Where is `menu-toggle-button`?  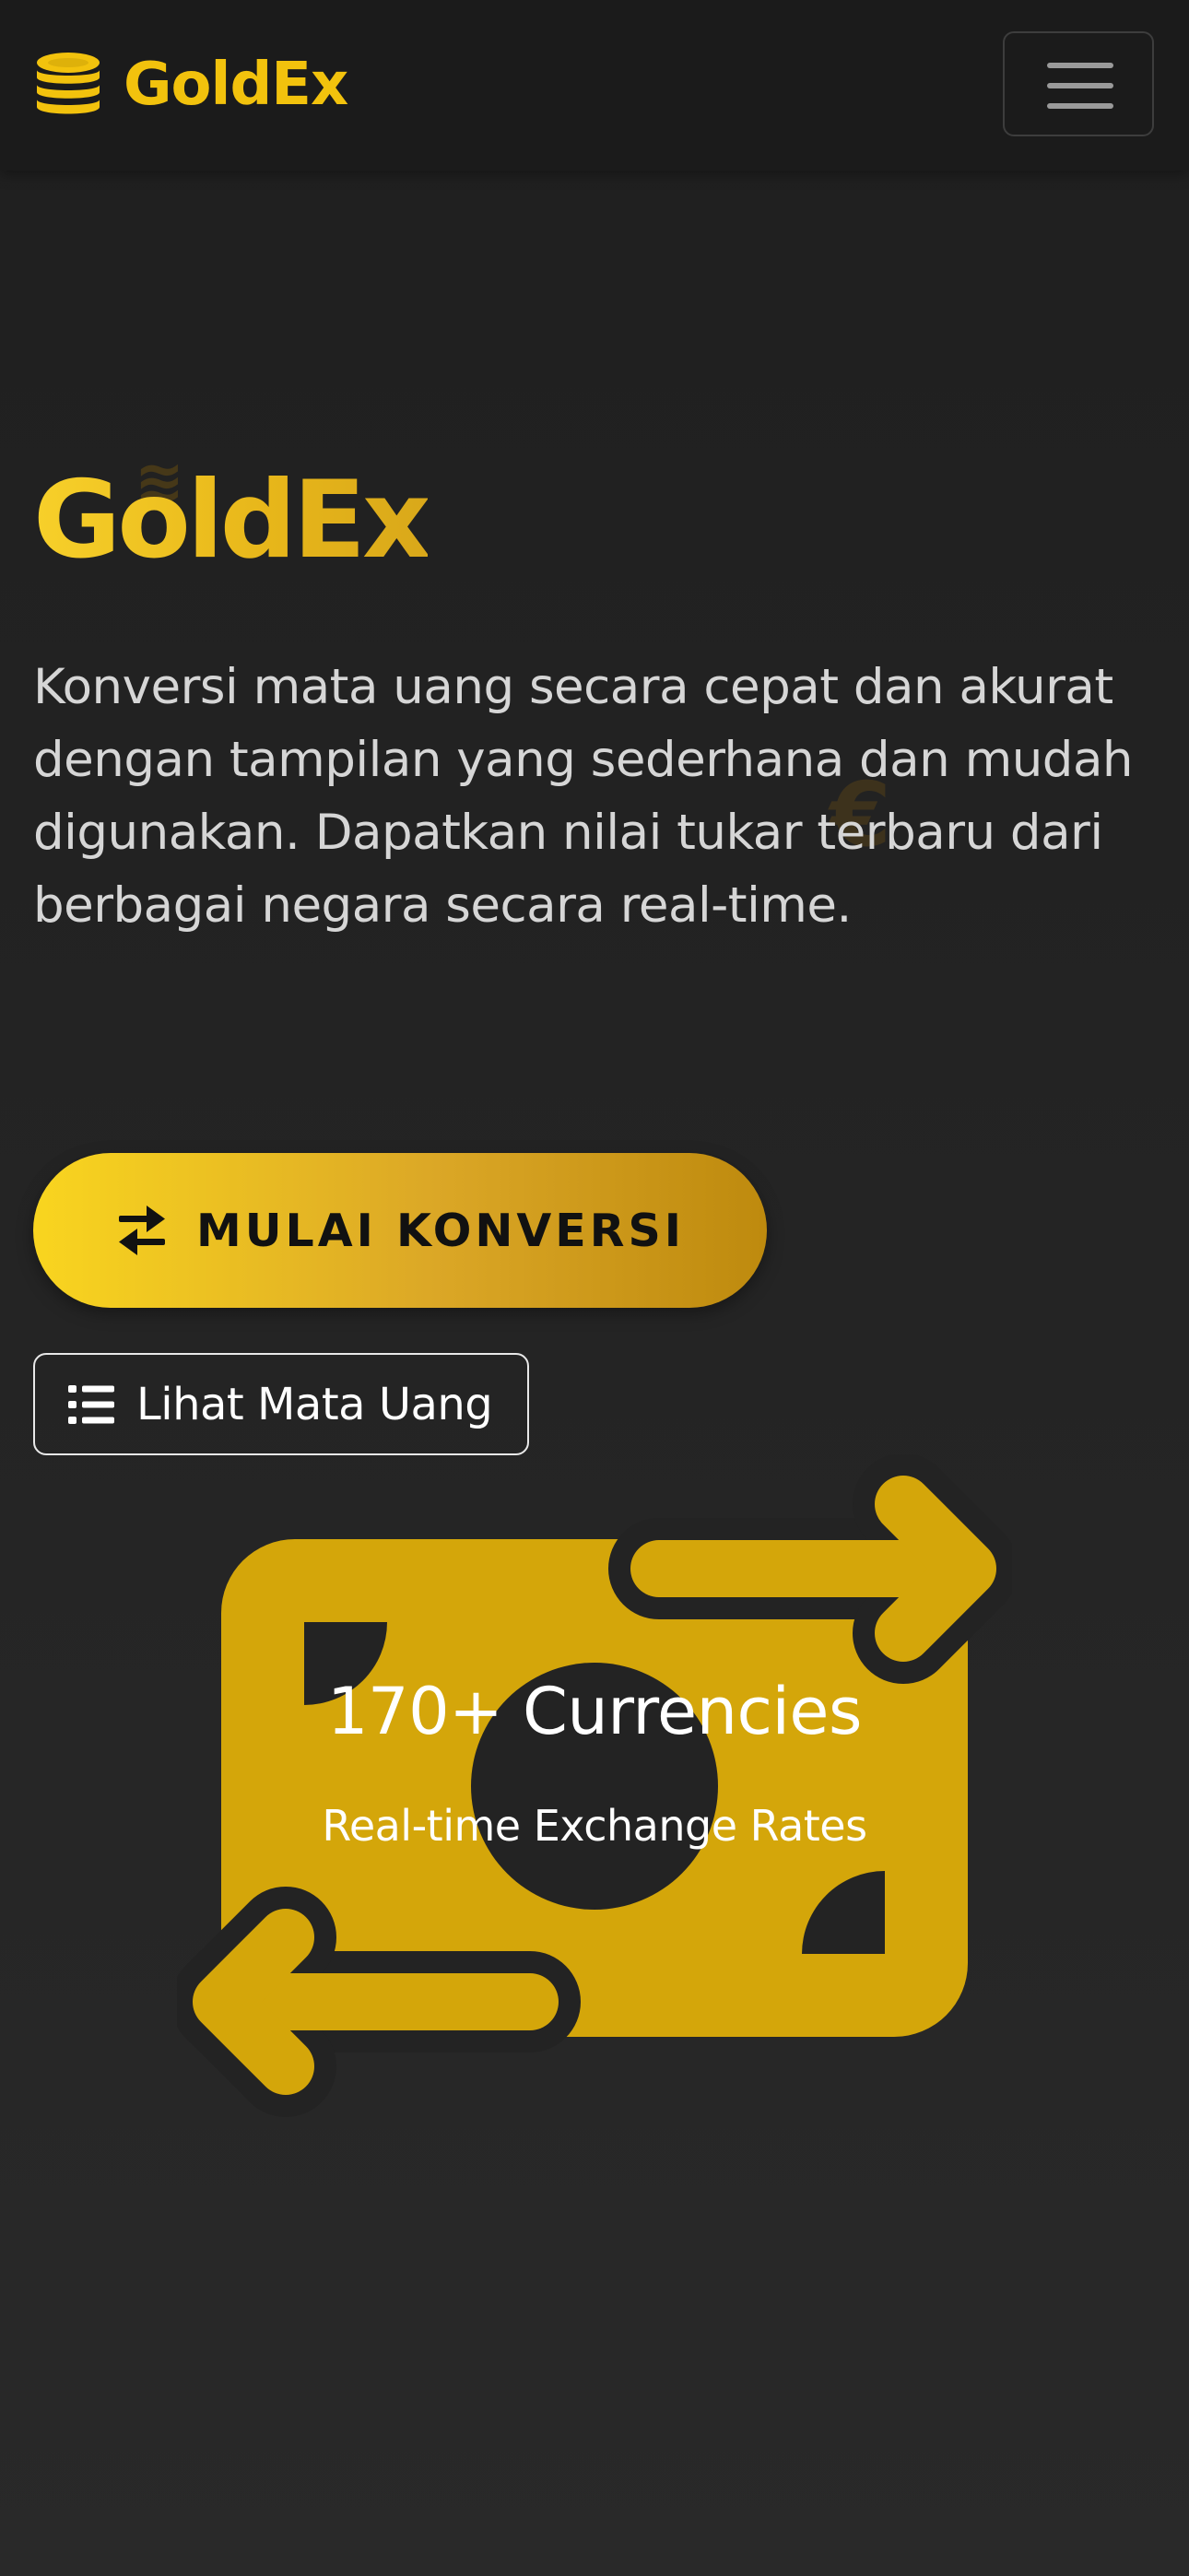
menu-toggle-button is located at coordinates (1078, 83).